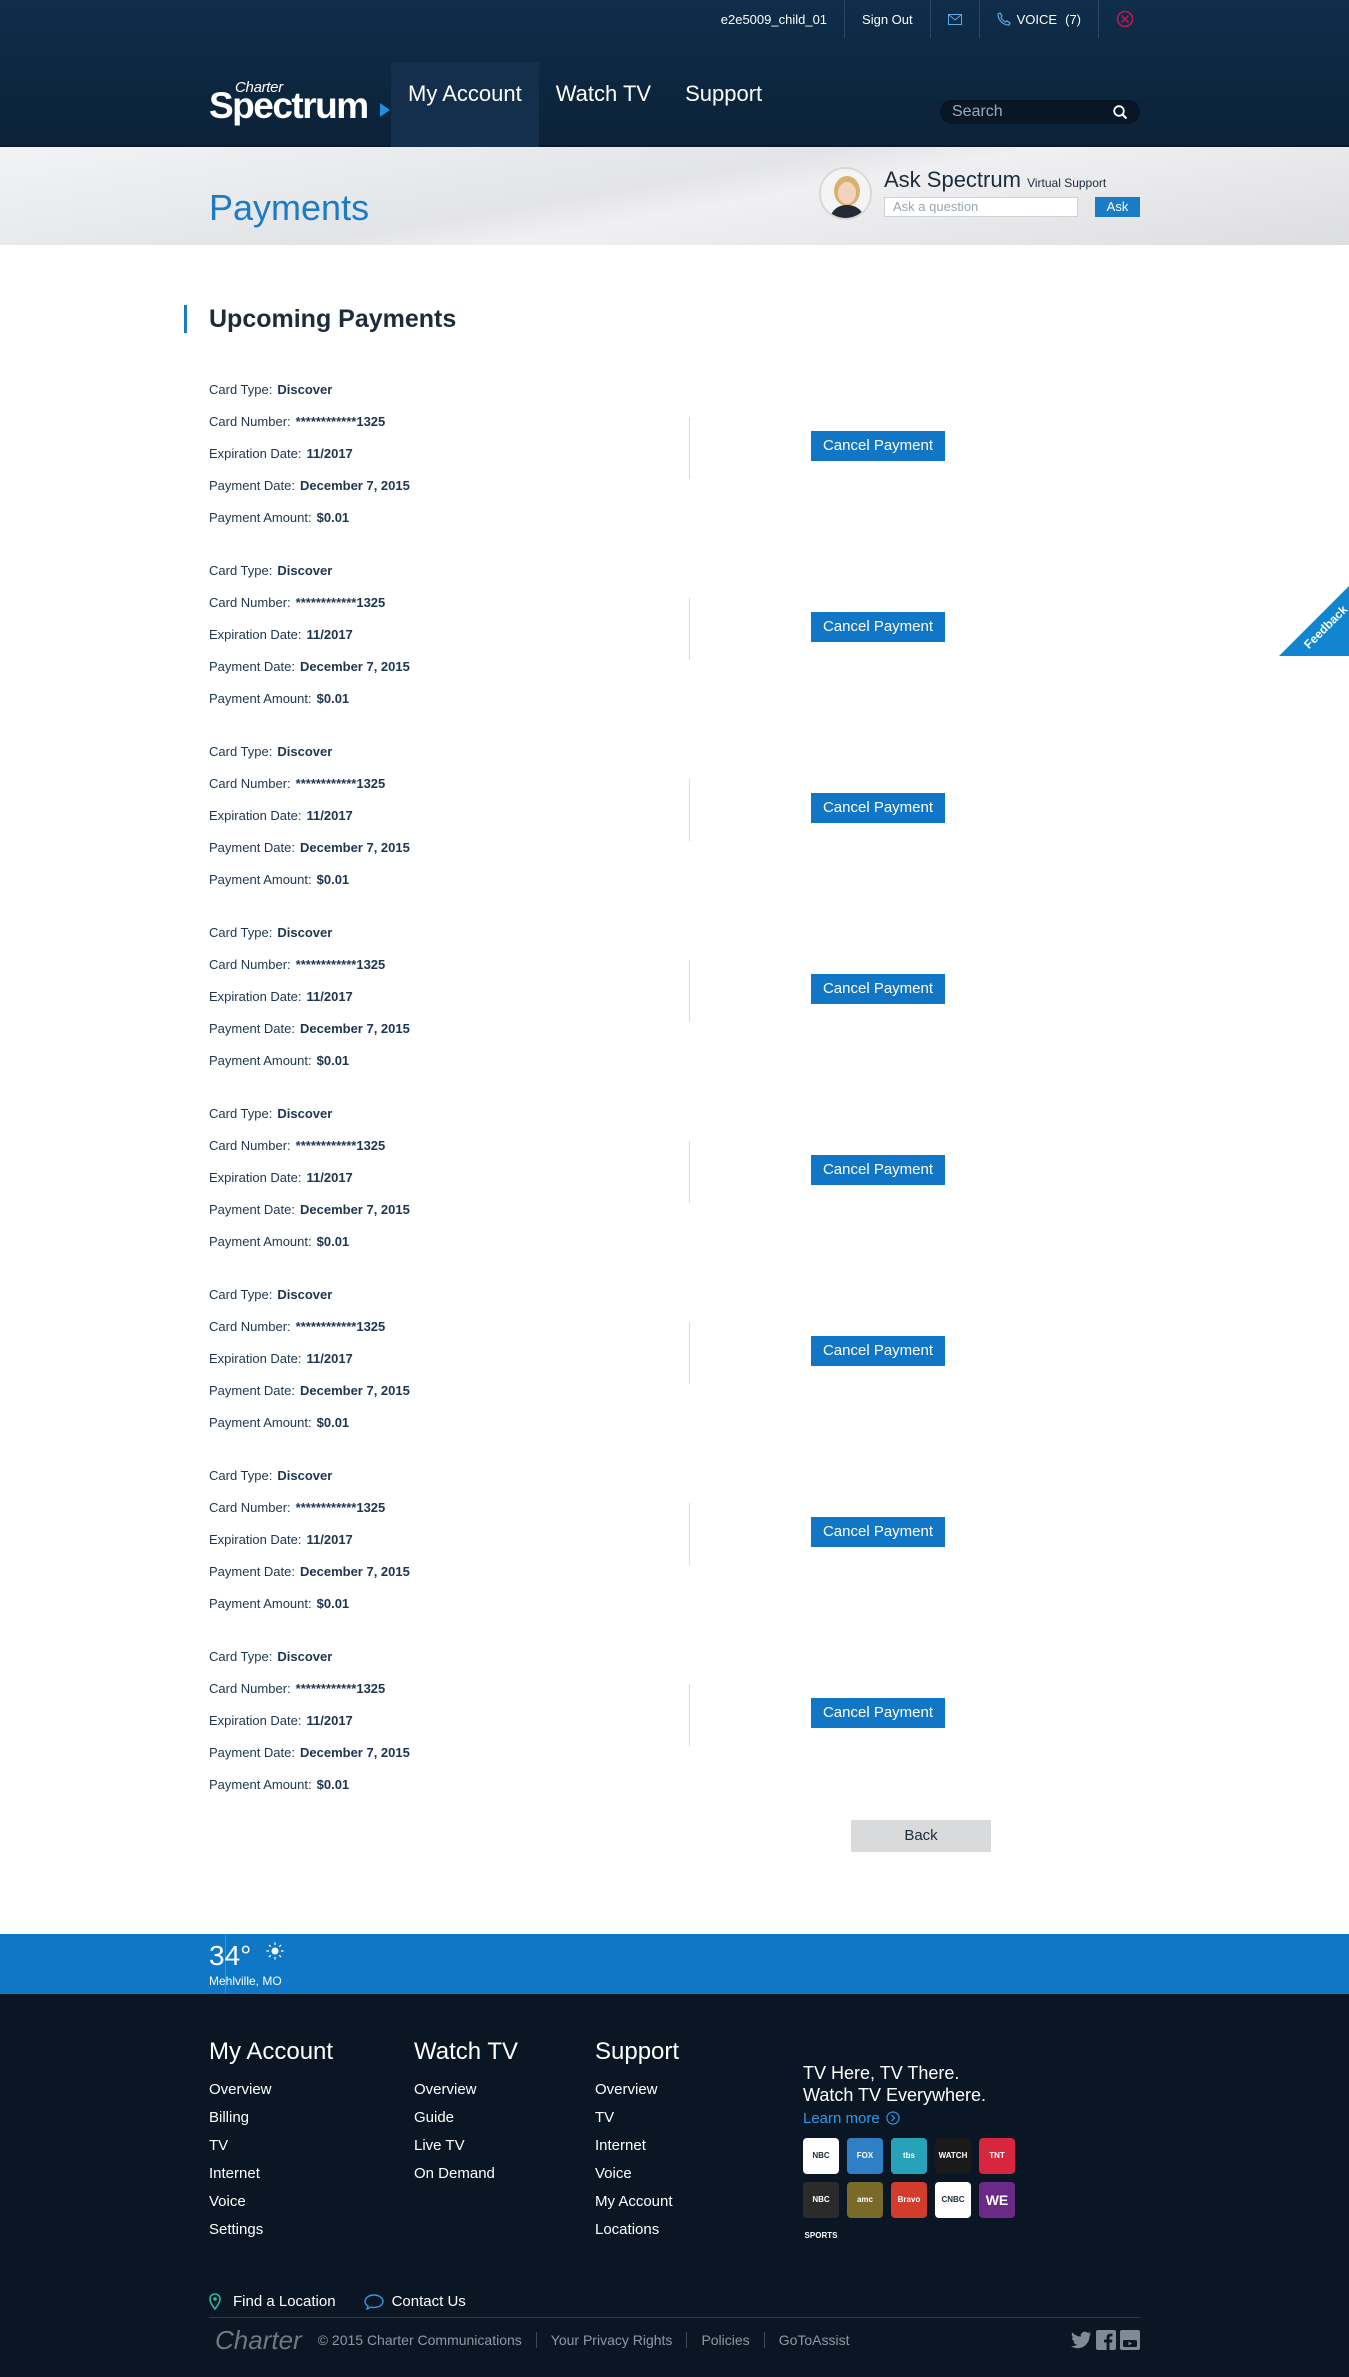 Image resolution: width=1349 pixels, height=2377 pixels. What do you see at coordinates (774, 19) in the screenshot?
I see `username-link: e2e5009_child_01` at bounding box center [774, 19].